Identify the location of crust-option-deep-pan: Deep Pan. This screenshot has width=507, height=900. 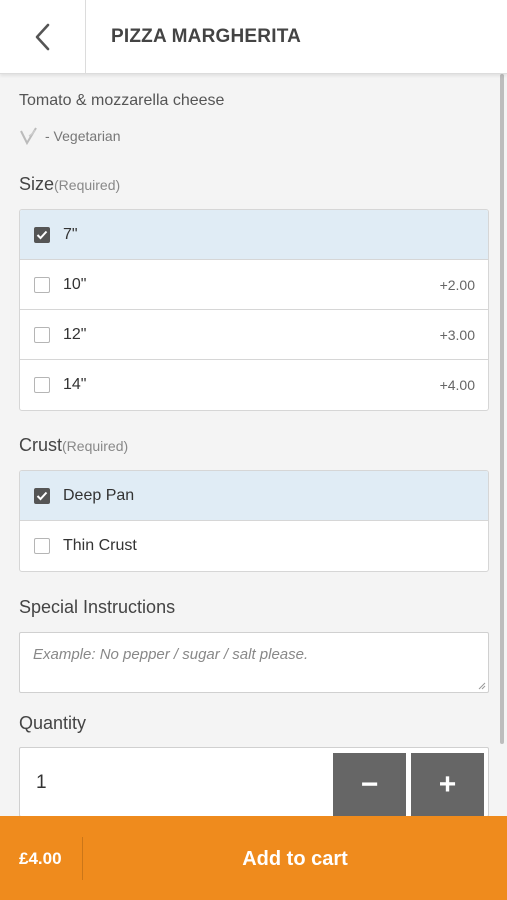
(254, 496).